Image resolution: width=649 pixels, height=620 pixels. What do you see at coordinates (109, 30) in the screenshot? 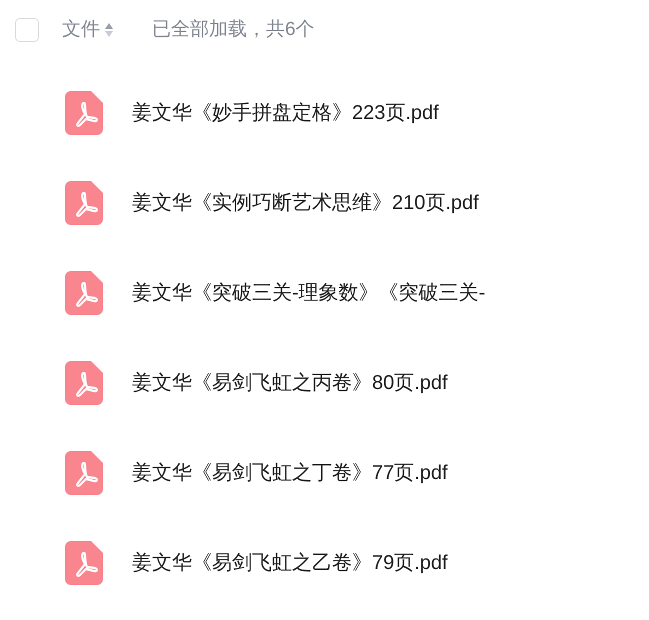
I see `sort-icon` at bounding box center [109, 30].